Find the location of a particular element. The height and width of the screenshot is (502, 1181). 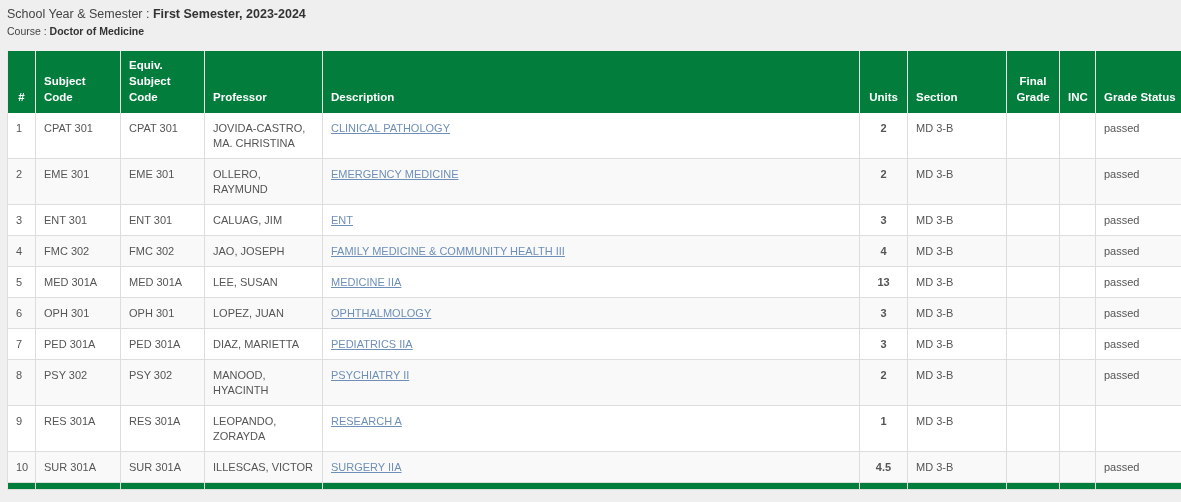

row-number: 10 is located at coordinates (21, 467).